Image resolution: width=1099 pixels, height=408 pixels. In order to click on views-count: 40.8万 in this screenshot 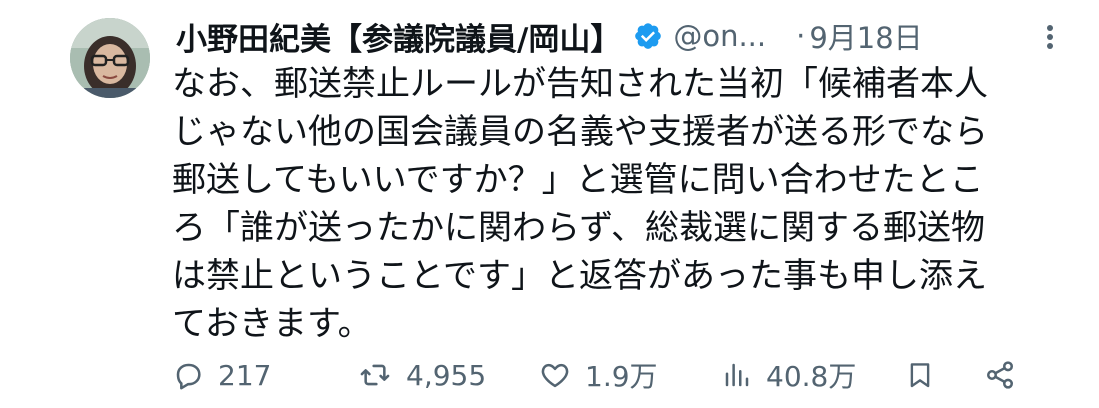, I will do `click(811, 376)`.